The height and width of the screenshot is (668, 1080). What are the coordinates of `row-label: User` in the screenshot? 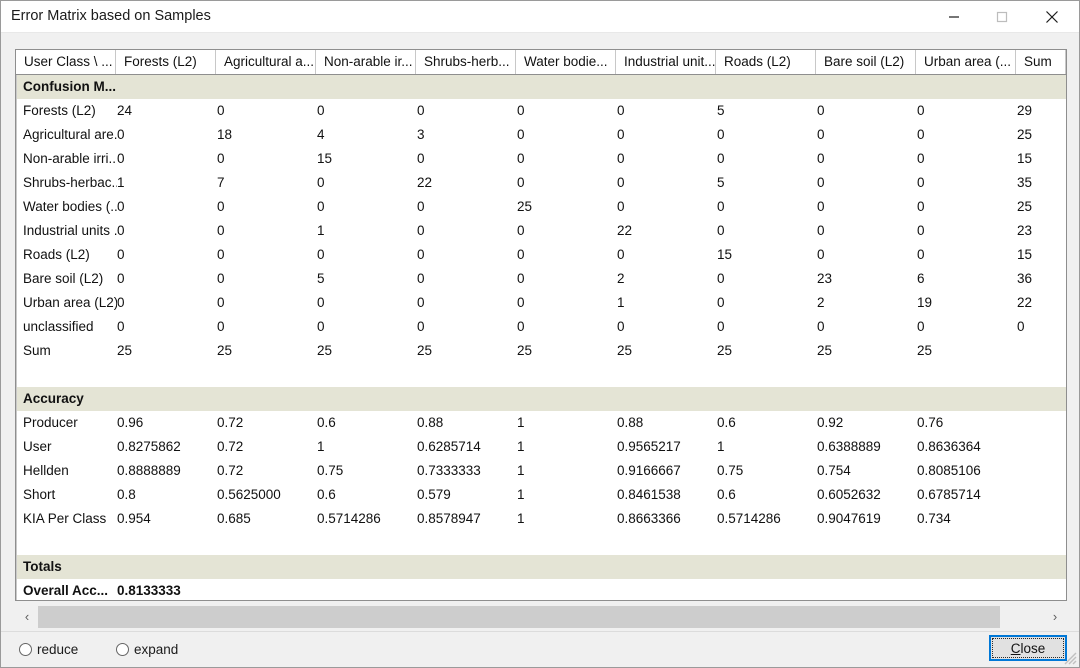 It's located at (37, 446).